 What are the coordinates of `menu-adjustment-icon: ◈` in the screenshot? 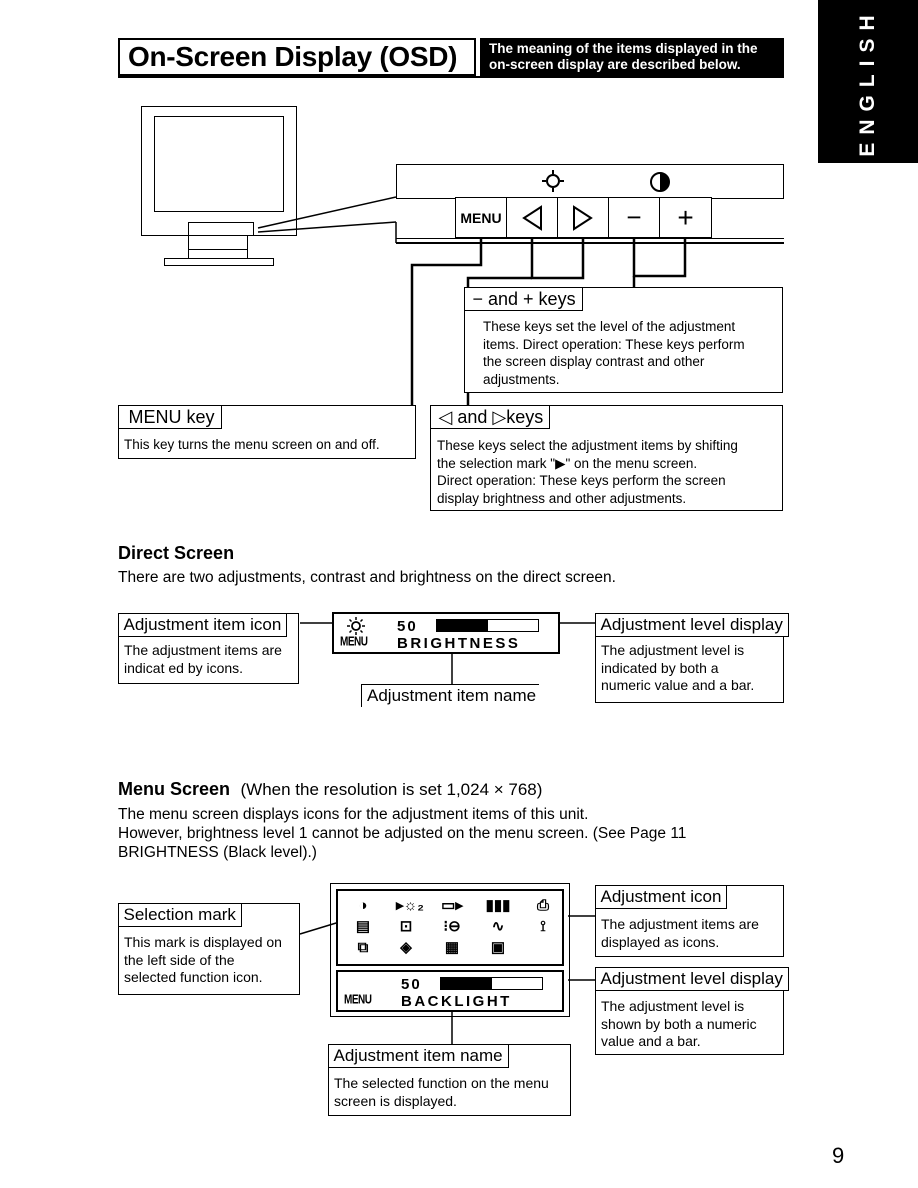 It's located at (406, 947).